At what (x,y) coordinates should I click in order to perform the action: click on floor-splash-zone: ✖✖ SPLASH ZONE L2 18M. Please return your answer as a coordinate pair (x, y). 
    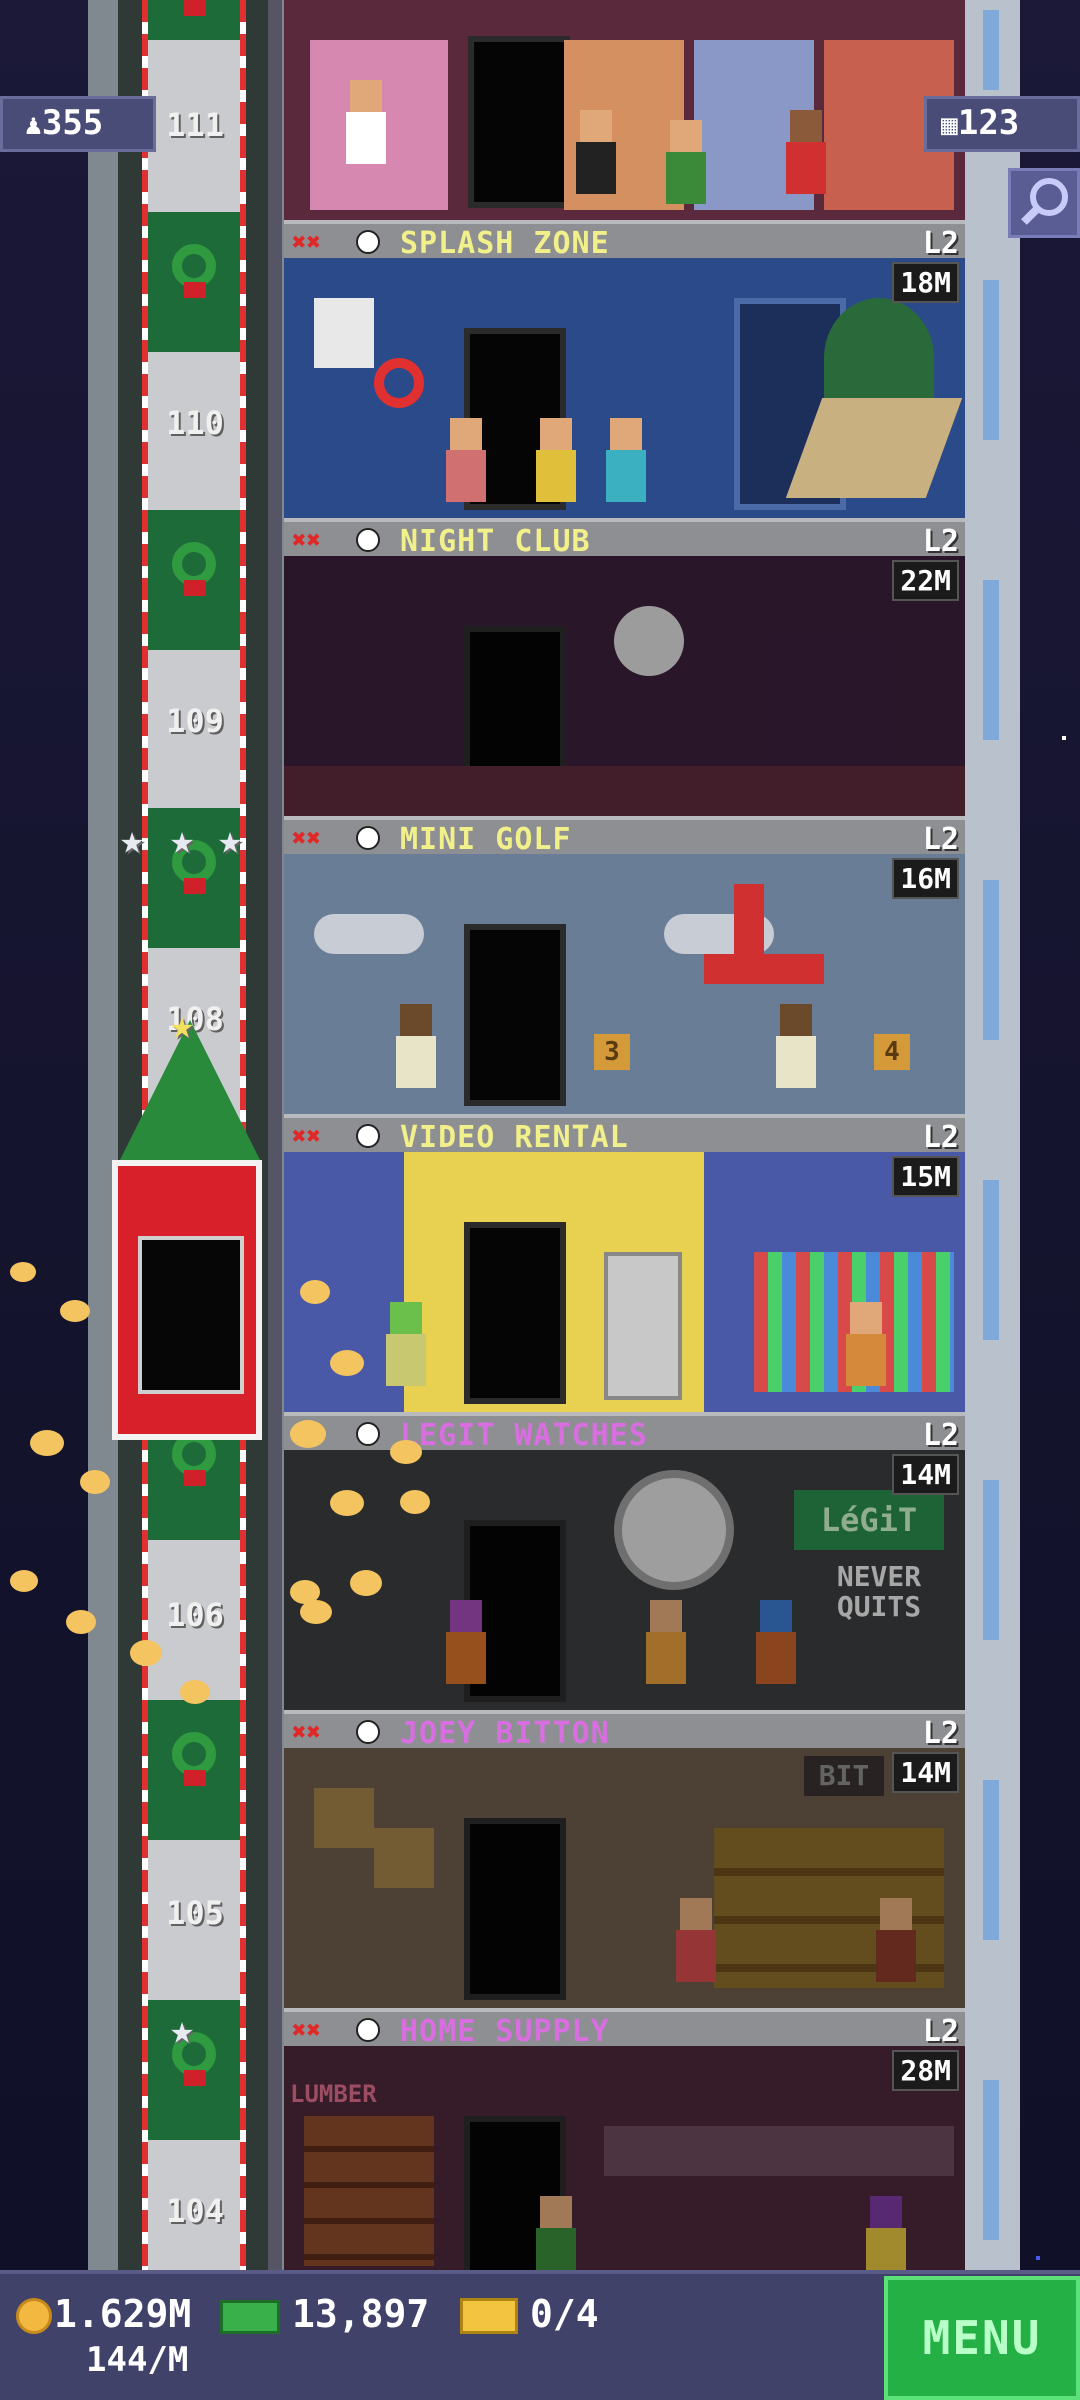
    Looking at the image, I should click on (624, 369).